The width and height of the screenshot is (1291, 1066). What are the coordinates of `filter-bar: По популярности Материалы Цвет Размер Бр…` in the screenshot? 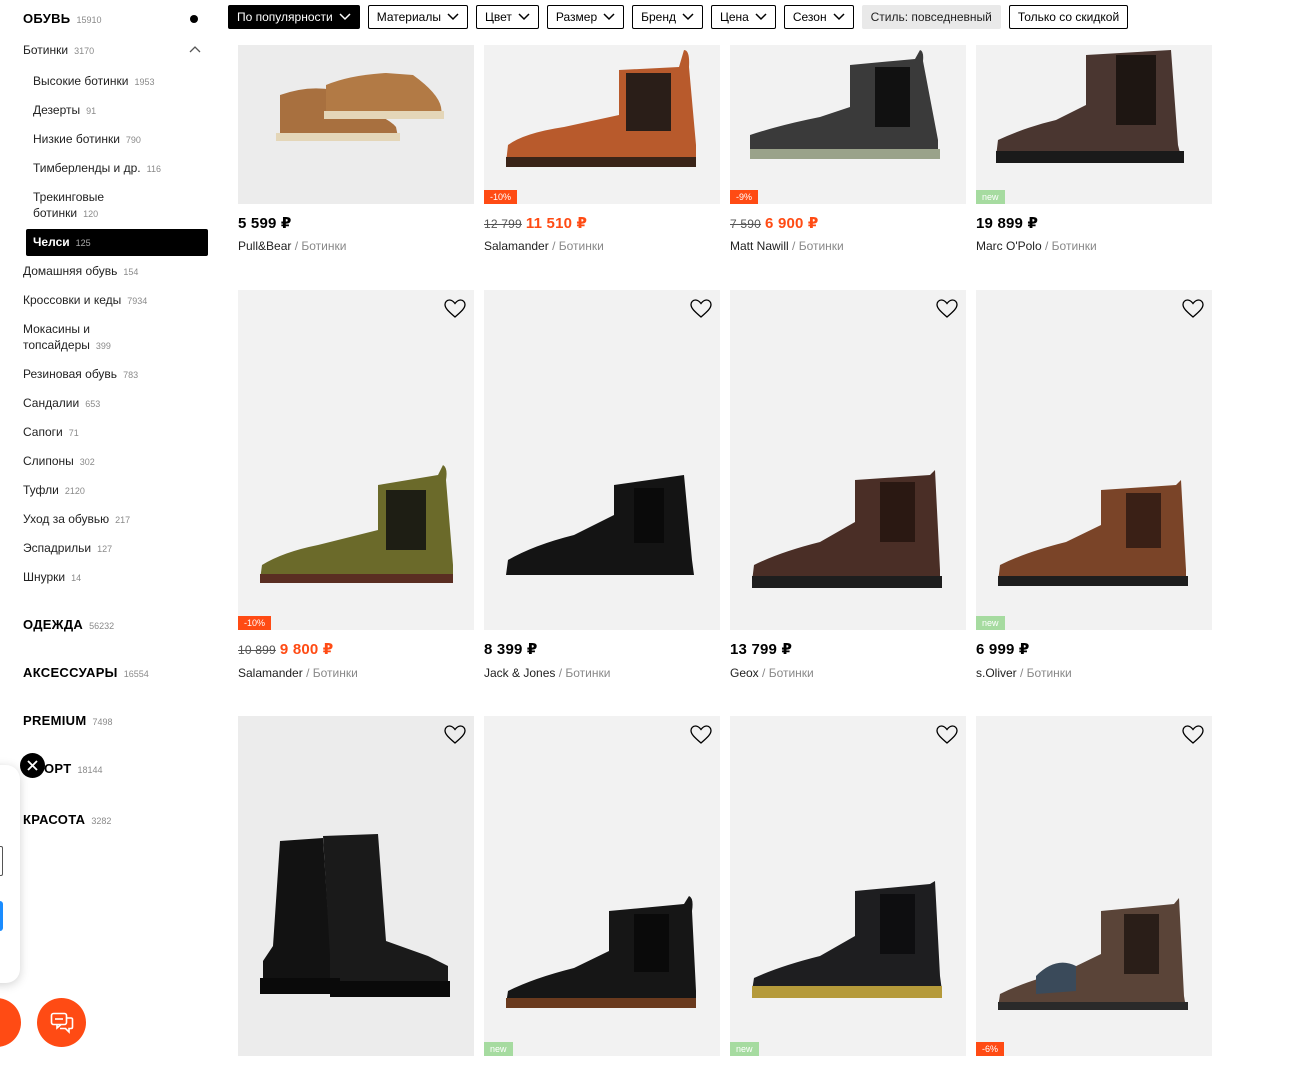 It's located at (678, 17).